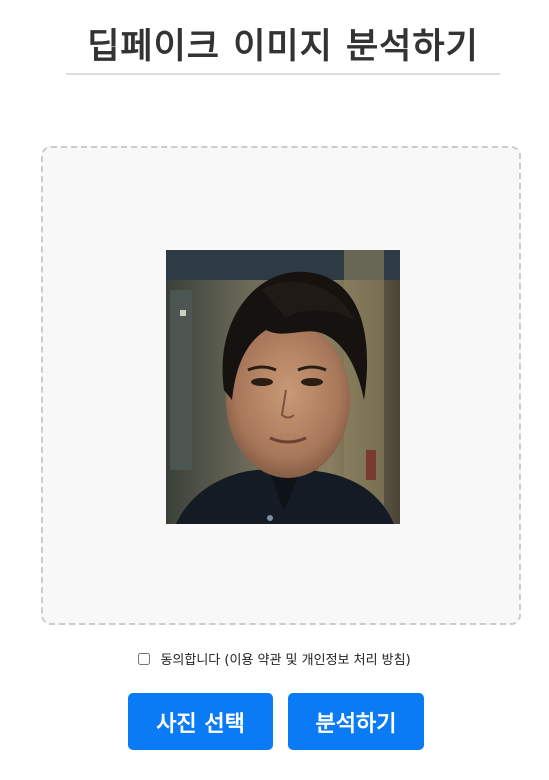 This screenshot has height=780, width=549. What do you see at coordinates (283, 47) in the screenshot?
I see `page-title: 딥페이크 이미지 분석하기` at bounding box center [283, 47].